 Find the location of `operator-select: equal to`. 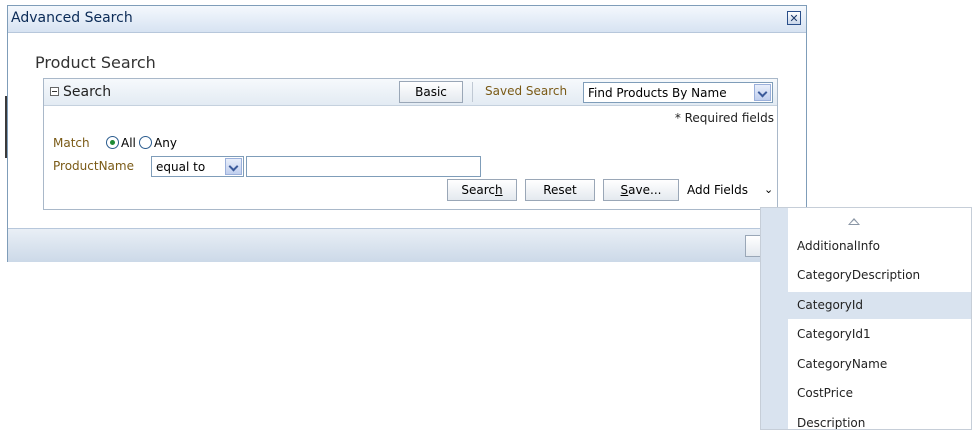

operator-select: equal to is located at coordinates (197, 166).